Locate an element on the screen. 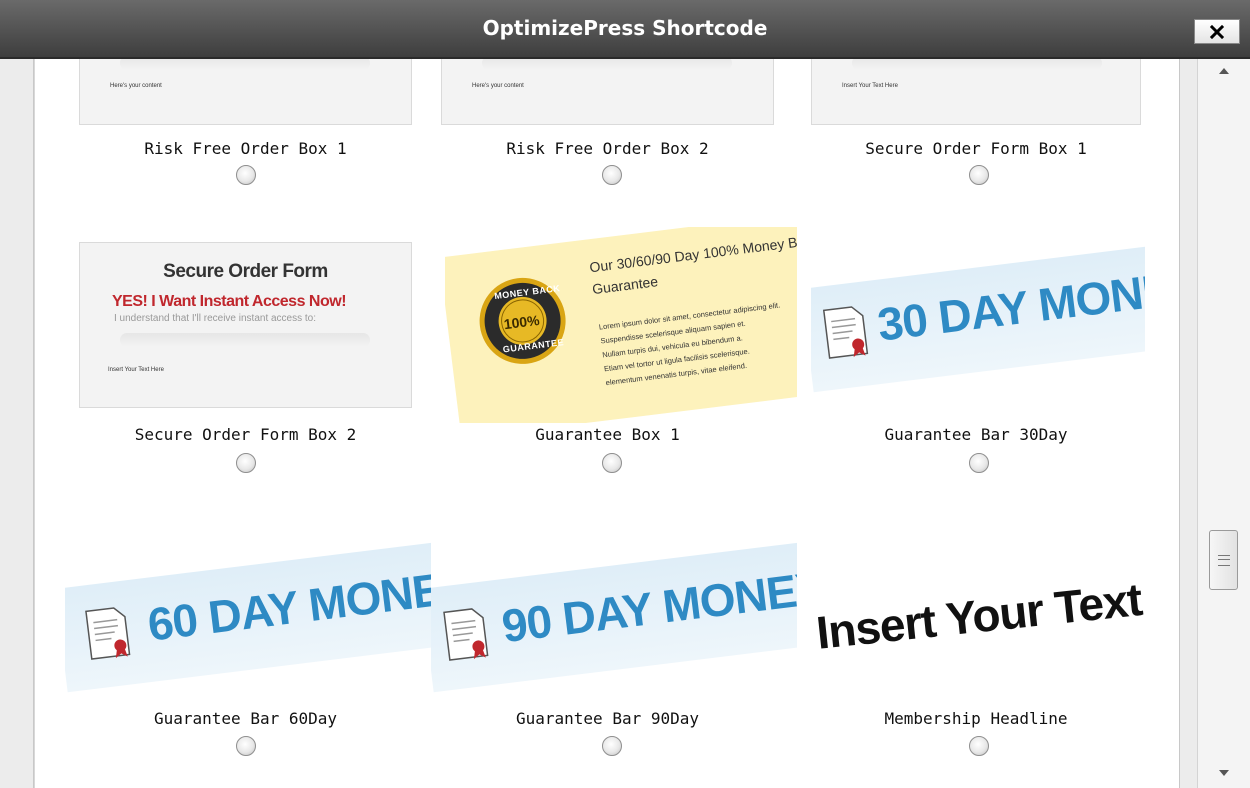  item-label: Secure Order Form Box 1 is located at coordinates (976, 148).